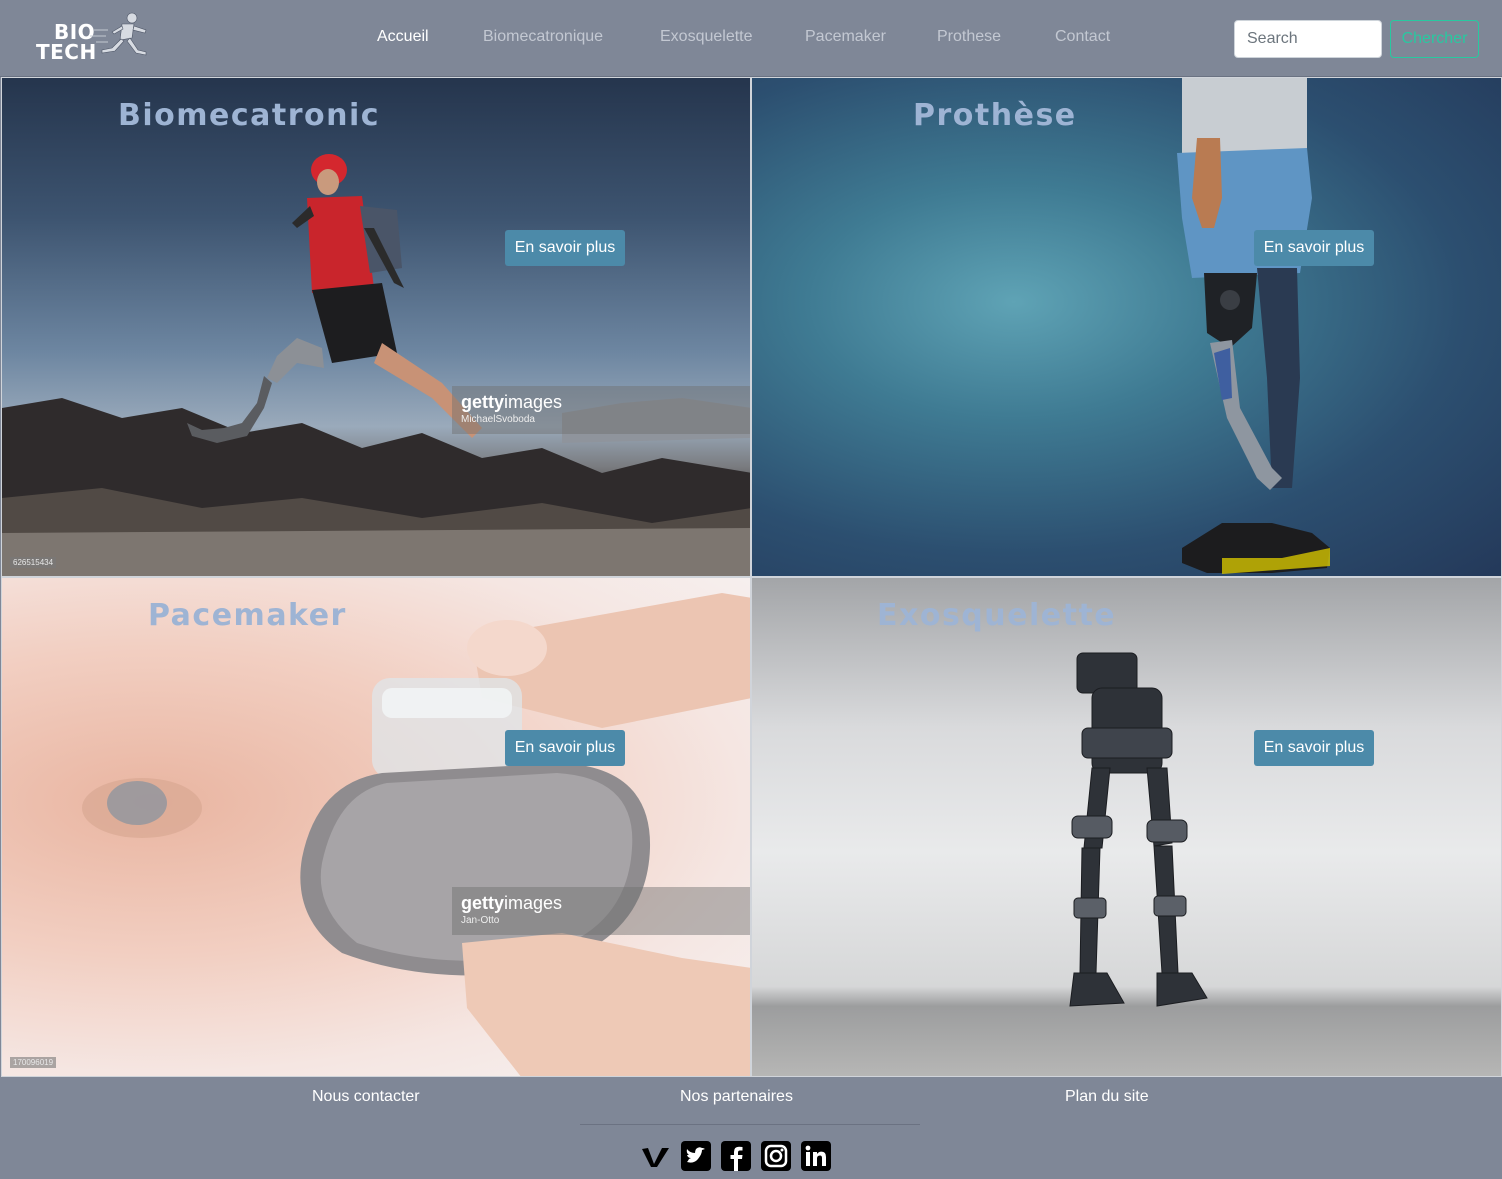 The height and width of the screenshot is (1179, 1502). I want to click on image-id: 626515434, so click(33, 562).